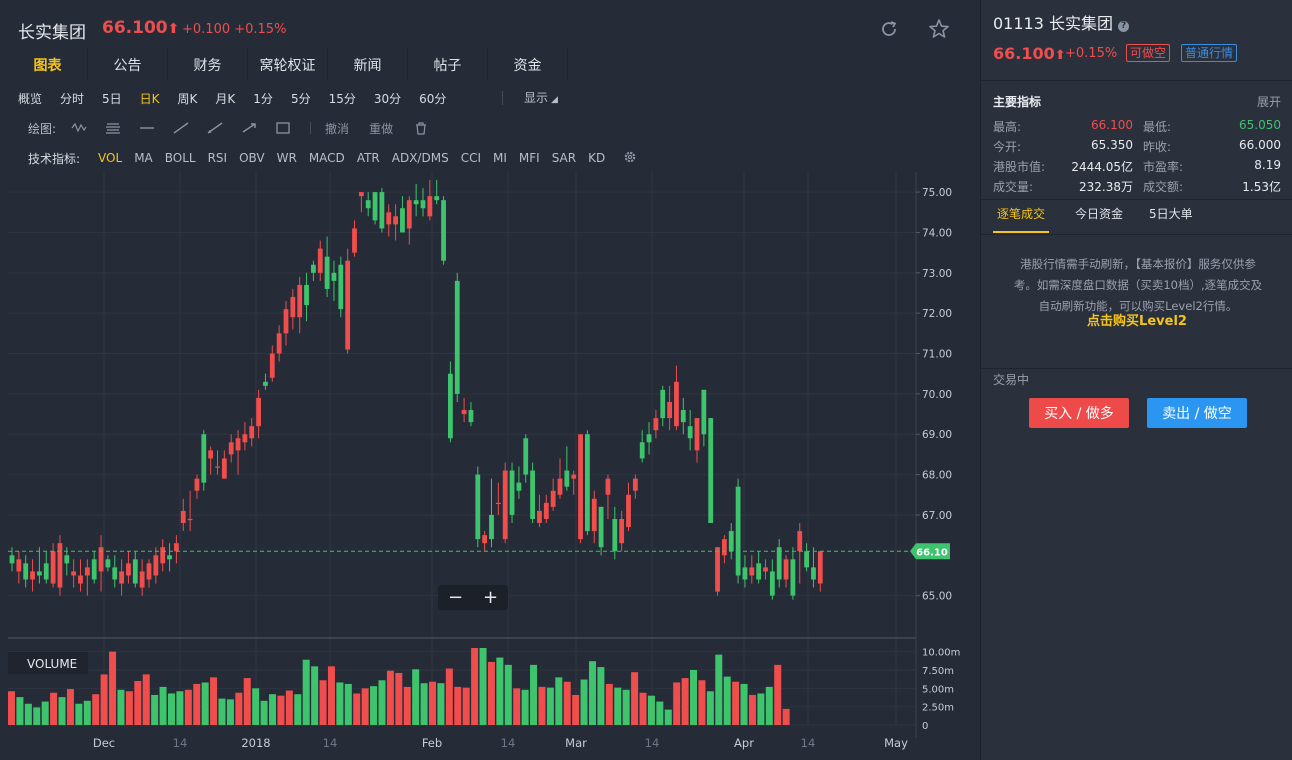 This screenshot has height=760, width=1292. I want to click on up-arrow-icon: ⬆, so click(173, 29).